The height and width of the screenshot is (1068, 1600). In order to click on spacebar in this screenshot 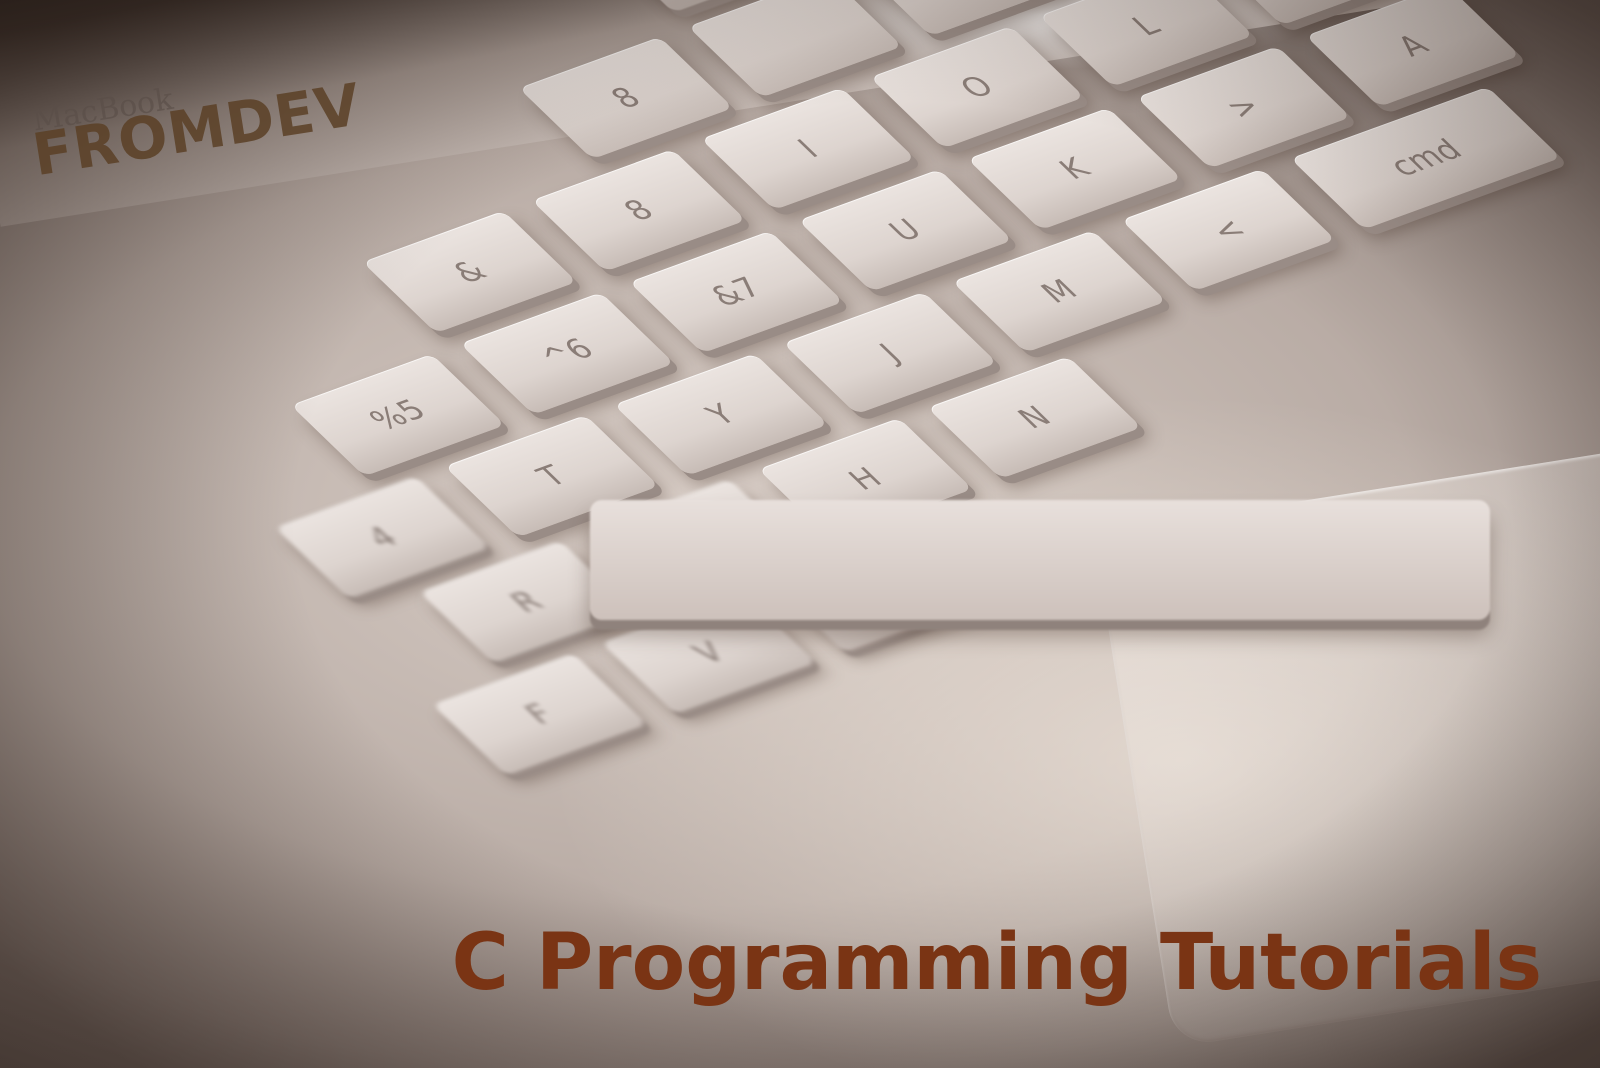, I will do `click(1040, 560)`.